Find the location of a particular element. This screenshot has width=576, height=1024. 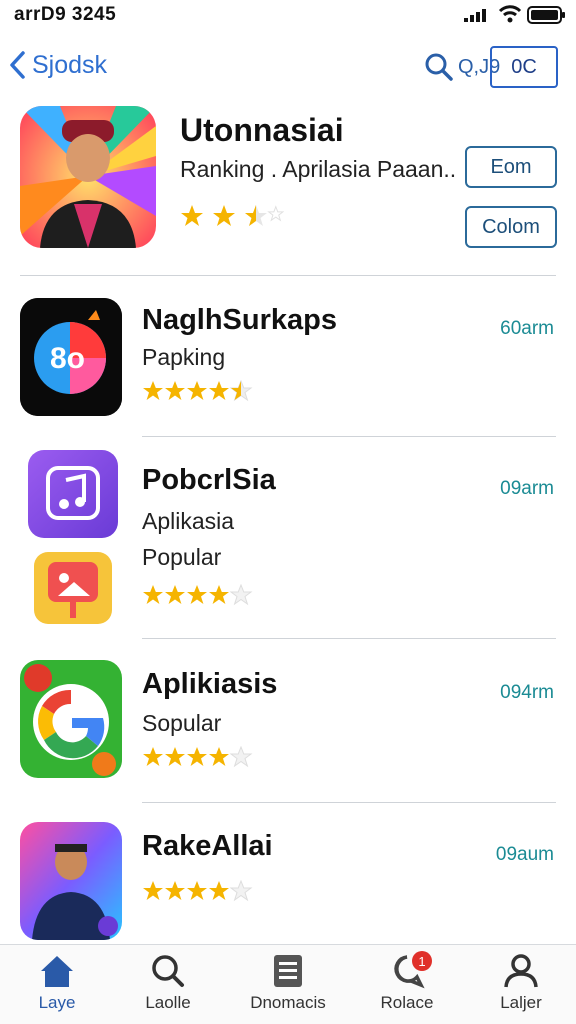

app-icon-google is located at coordinates (71, 719).